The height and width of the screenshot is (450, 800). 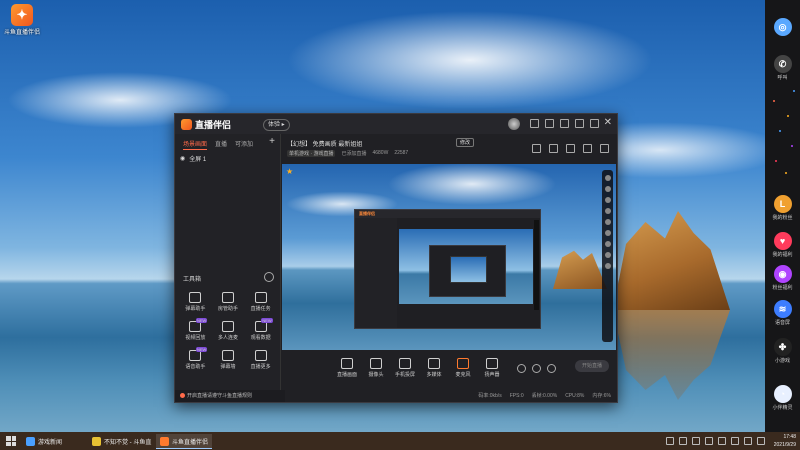 What do you see at coordinates (22, 33) in the screenshot?
I see `desktop-icon-label: 斗鱼直播伴侣` at bounding box center [22, 33].